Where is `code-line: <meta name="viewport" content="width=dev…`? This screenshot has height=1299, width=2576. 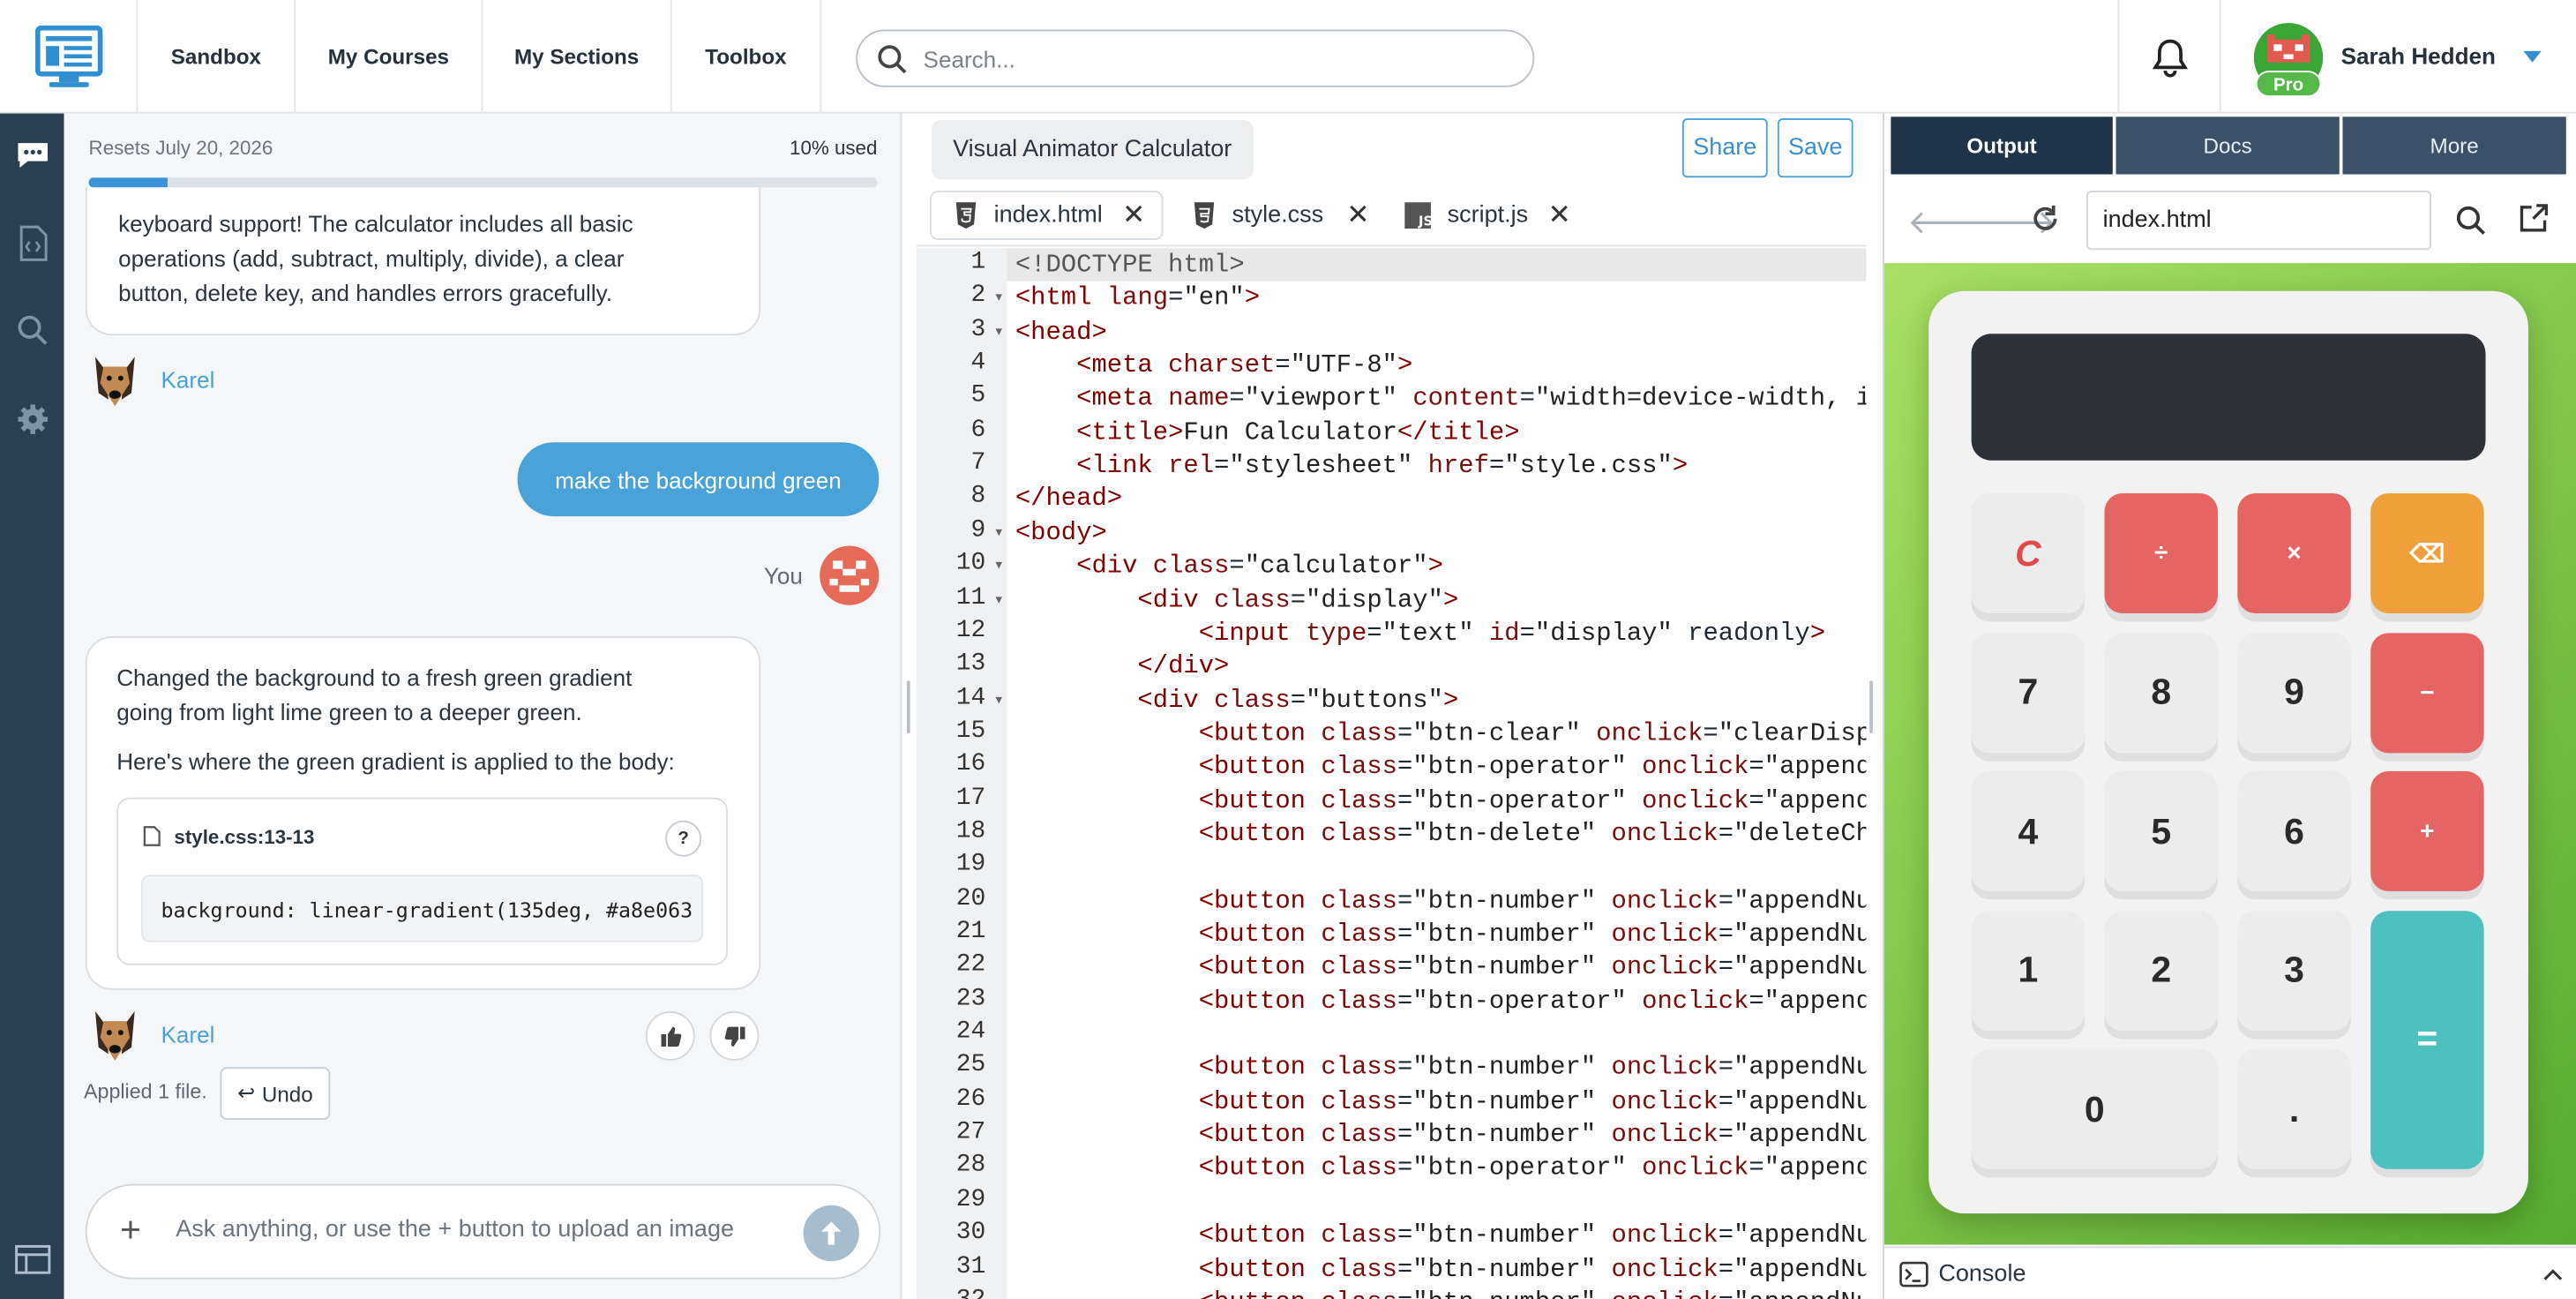 code-line: <meta name="viewport" content="width=dev… is located at coordinates (1440, 398).